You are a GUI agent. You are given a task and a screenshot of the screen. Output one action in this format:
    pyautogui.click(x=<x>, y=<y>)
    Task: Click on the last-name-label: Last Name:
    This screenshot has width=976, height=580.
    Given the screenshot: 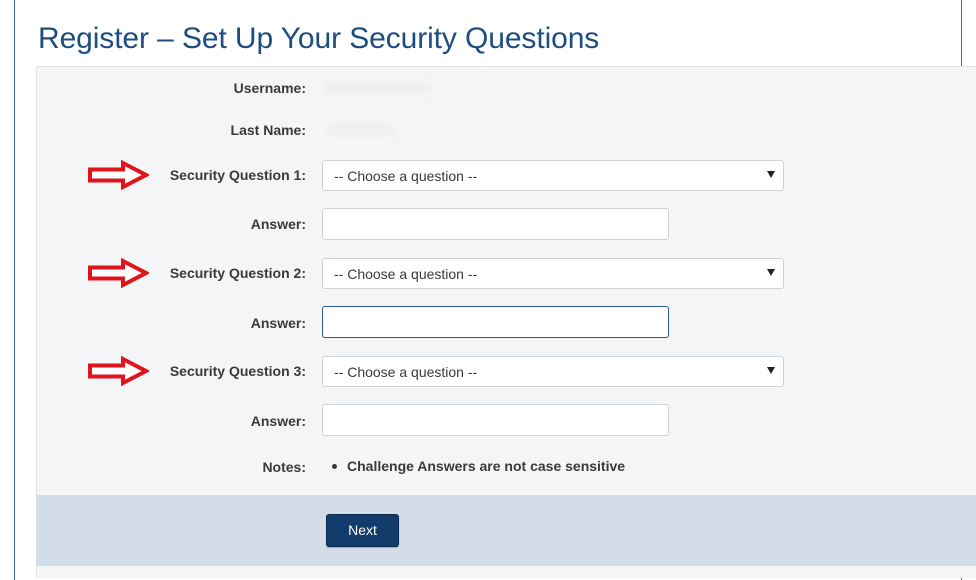 What is the action you would take?
    pyautogui.click(x=268, y=130)
    